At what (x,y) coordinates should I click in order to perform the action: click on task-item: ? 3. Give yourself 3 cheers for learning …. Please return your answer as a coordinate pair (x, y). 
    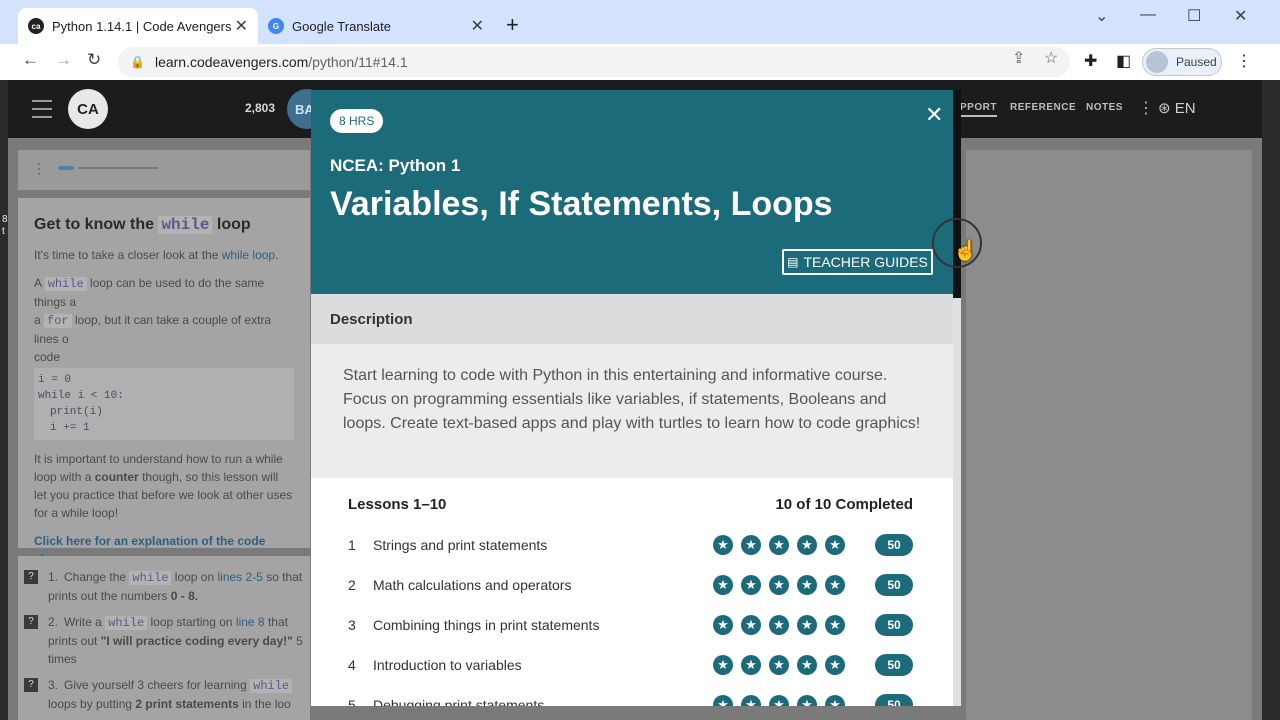
    Looking at the image, I should click on (164, 694).